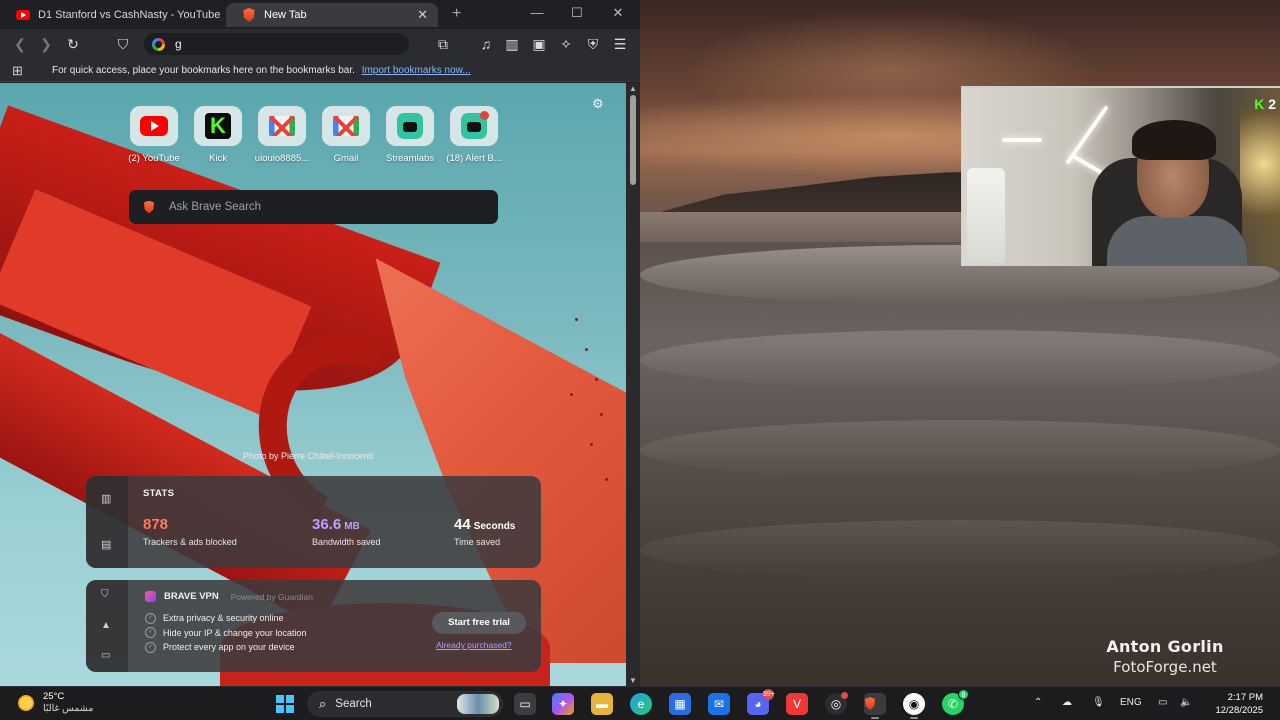 This screenshot has width=1280, height=720. What do you see at coordinates (1165, 656) in the screenshot?
I see `wallpaper-watermark: Anton Gorlin FotoForge.net` at bounding box center [1165, 656].